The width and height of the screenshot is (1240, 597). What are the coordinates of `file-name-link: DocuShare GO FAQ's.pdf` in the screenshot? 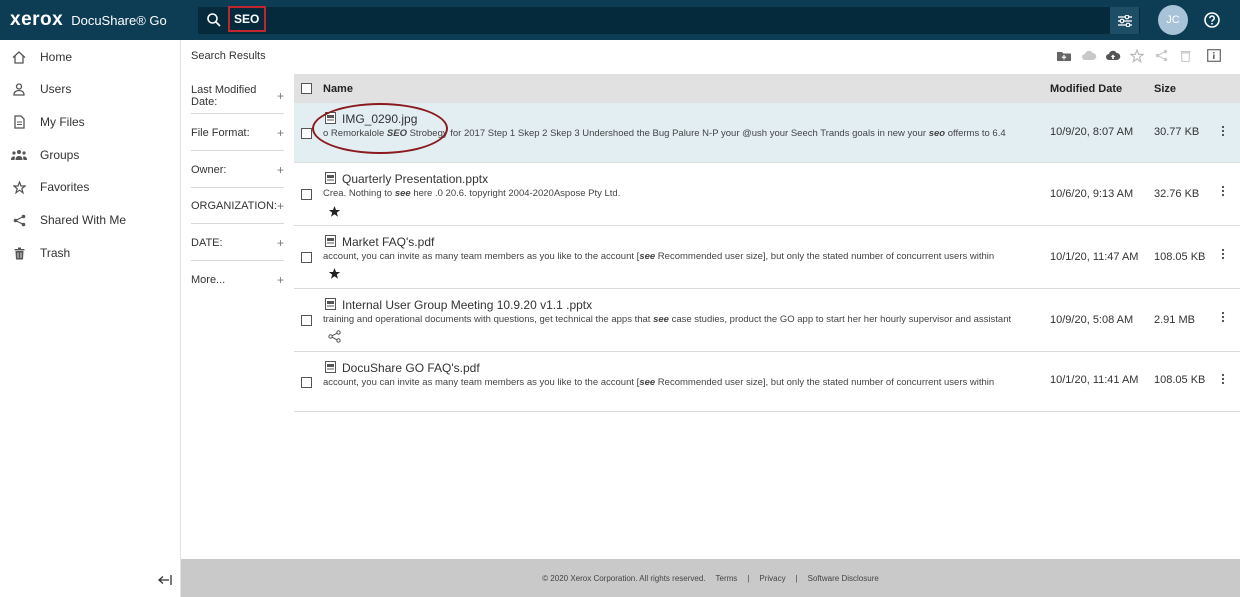 It's located at (411, 368).